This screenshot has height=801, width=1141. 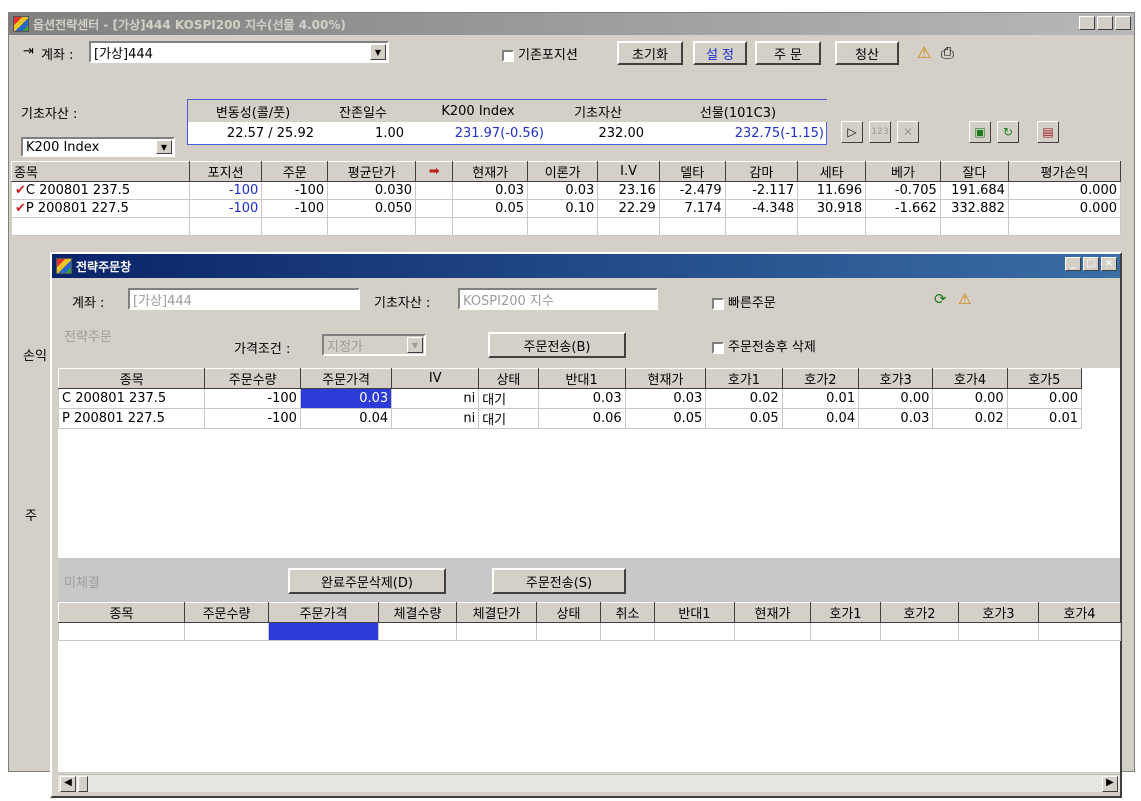 What do you see at coordinates (852, 132) in the screenshot?
I see `export-icon: ▷` at bounding box center [852, 132].